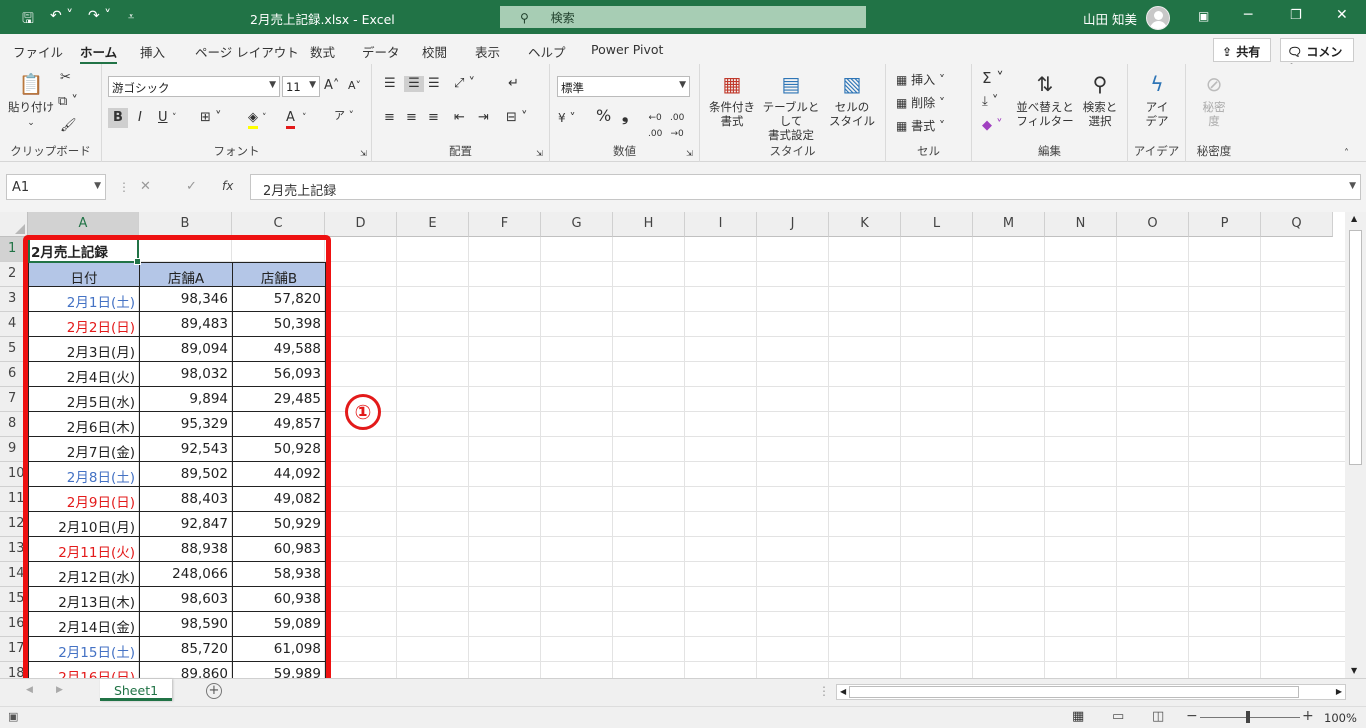 The width and height of the screenshot is (1366, 728). Describe the element at coordinates (56, 187) in the screenshot. I see `name-box: A1 ▼` at that location.